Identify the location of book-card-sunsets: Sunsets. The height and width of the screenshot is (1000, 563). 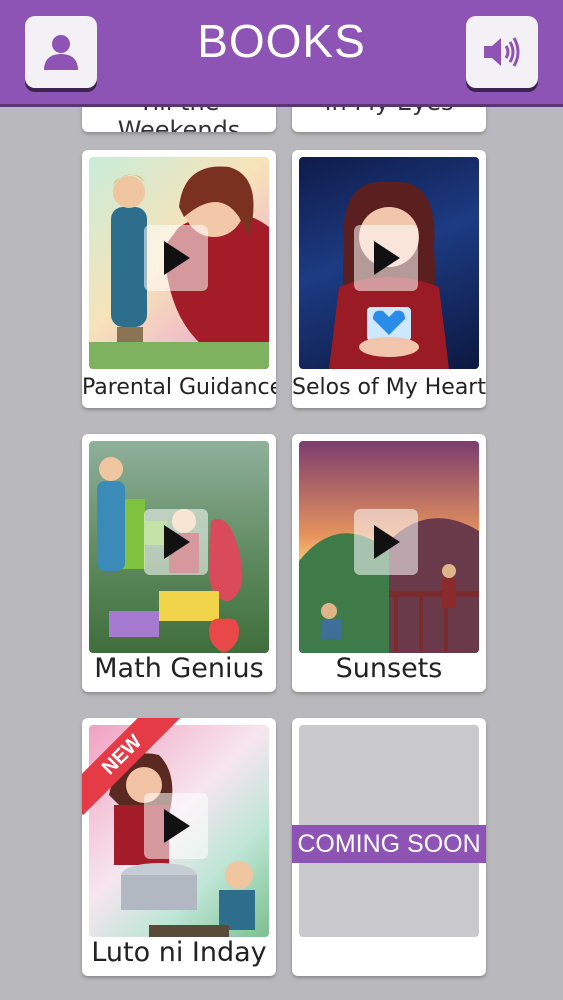
(389, 563).